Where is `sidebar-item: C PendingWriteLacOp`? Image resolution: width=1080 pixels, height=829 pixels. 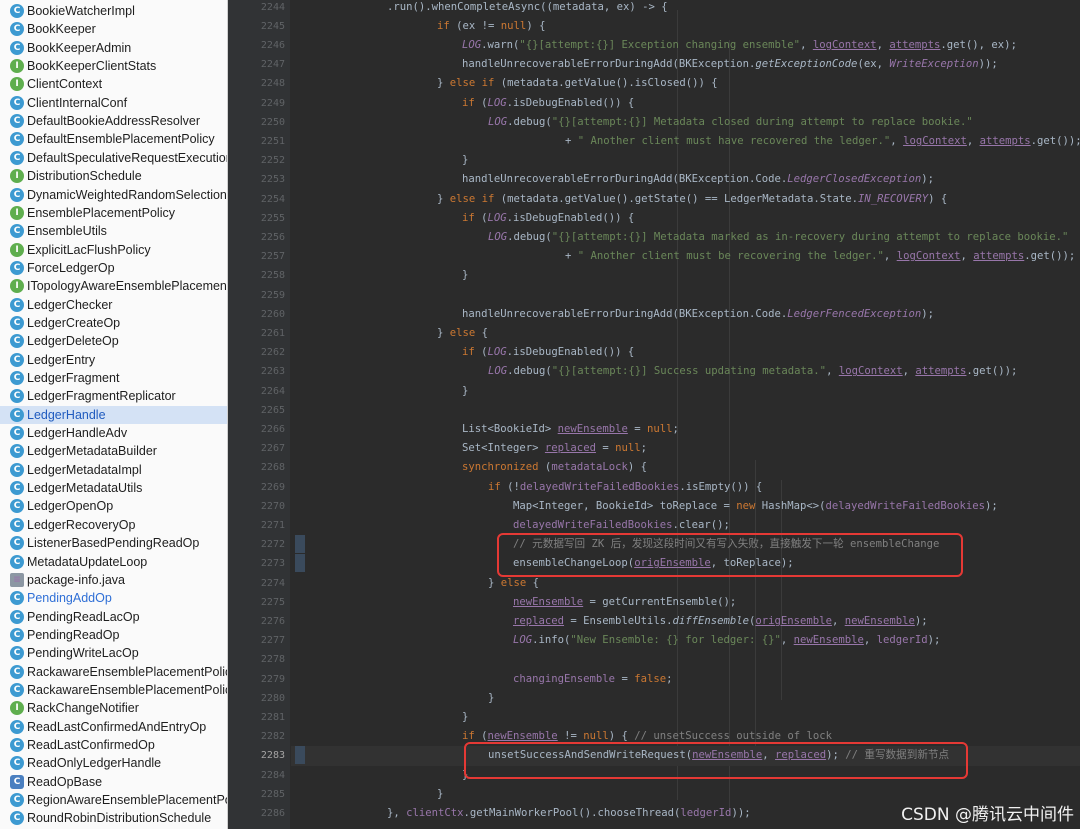 sidebar-item: C PendingWriteLacOp is located at coordinates (113, 653).